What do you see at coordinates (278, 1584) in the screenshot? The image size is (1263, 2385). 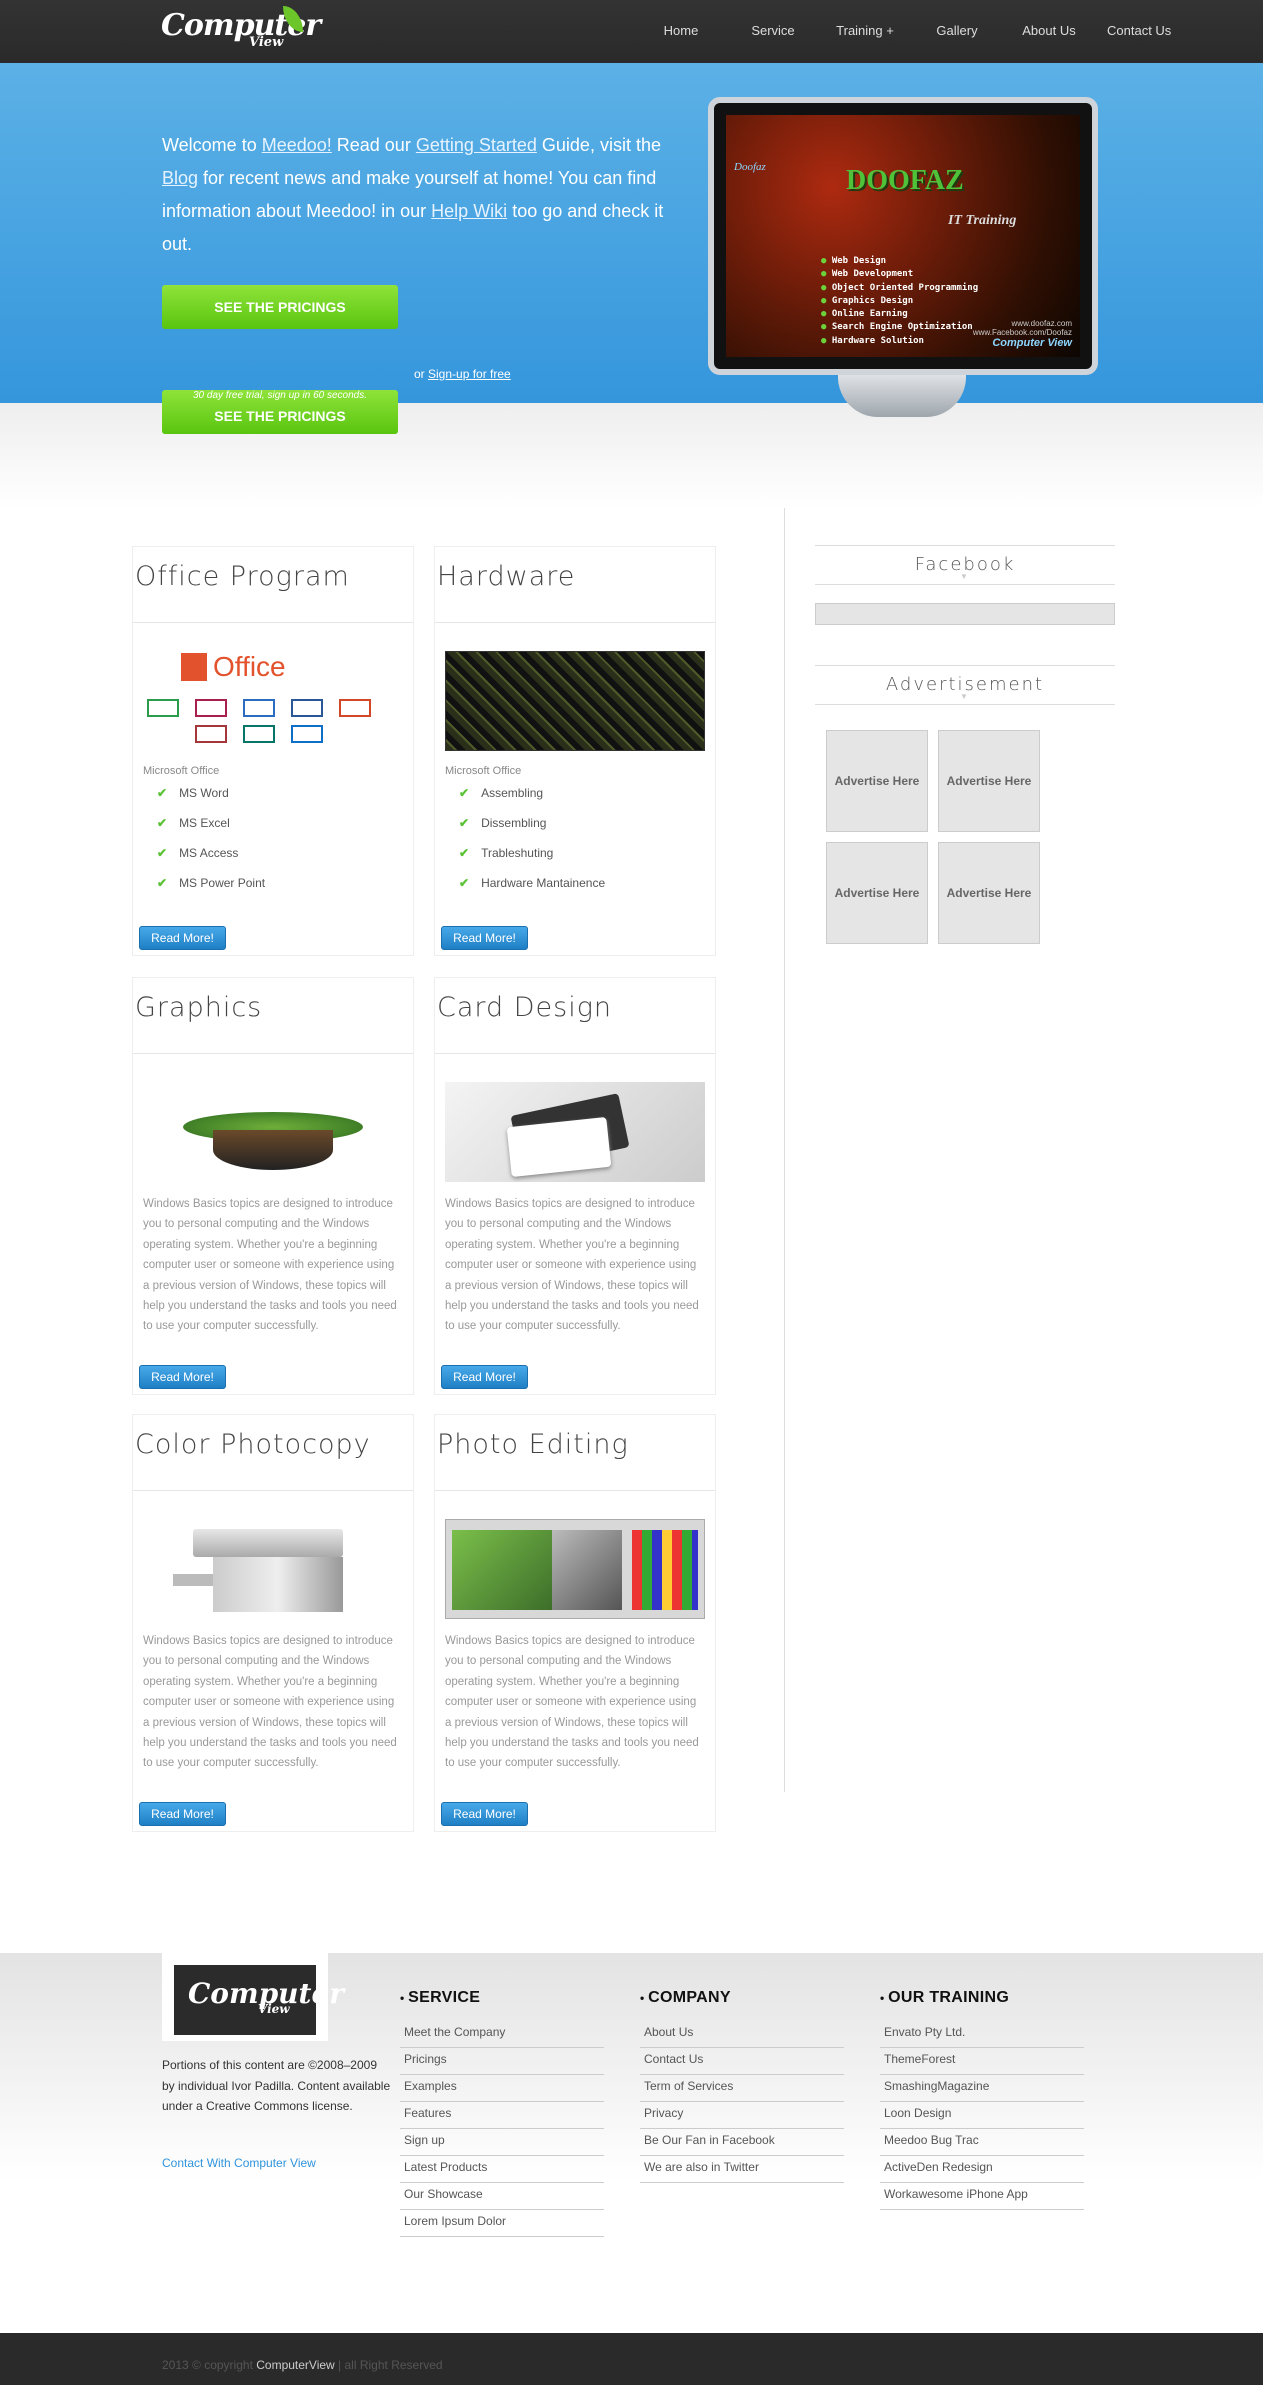 I see `copier-body` at bounding box center [278, 1584].